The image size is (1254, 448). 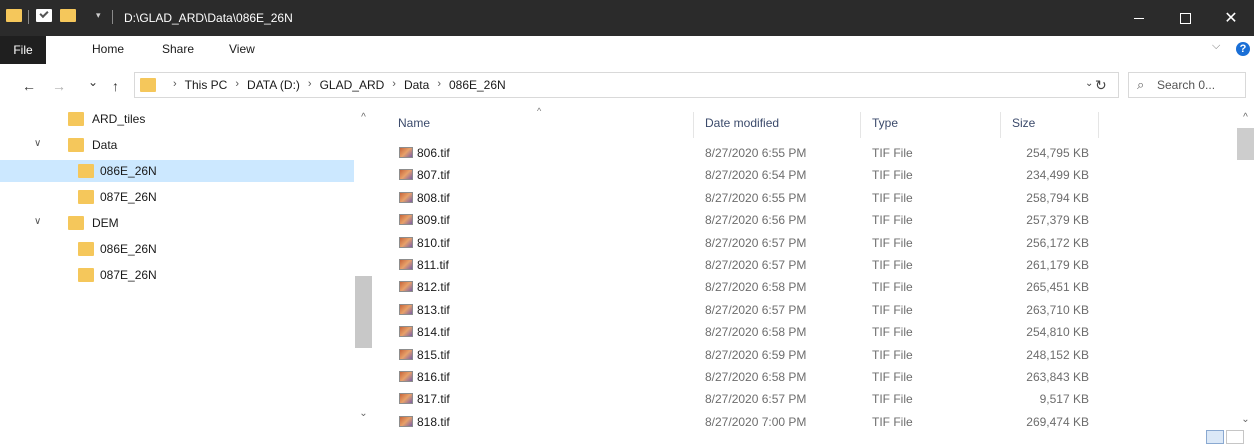 I want to click on minimize-button, so click(x=1139, y=18).